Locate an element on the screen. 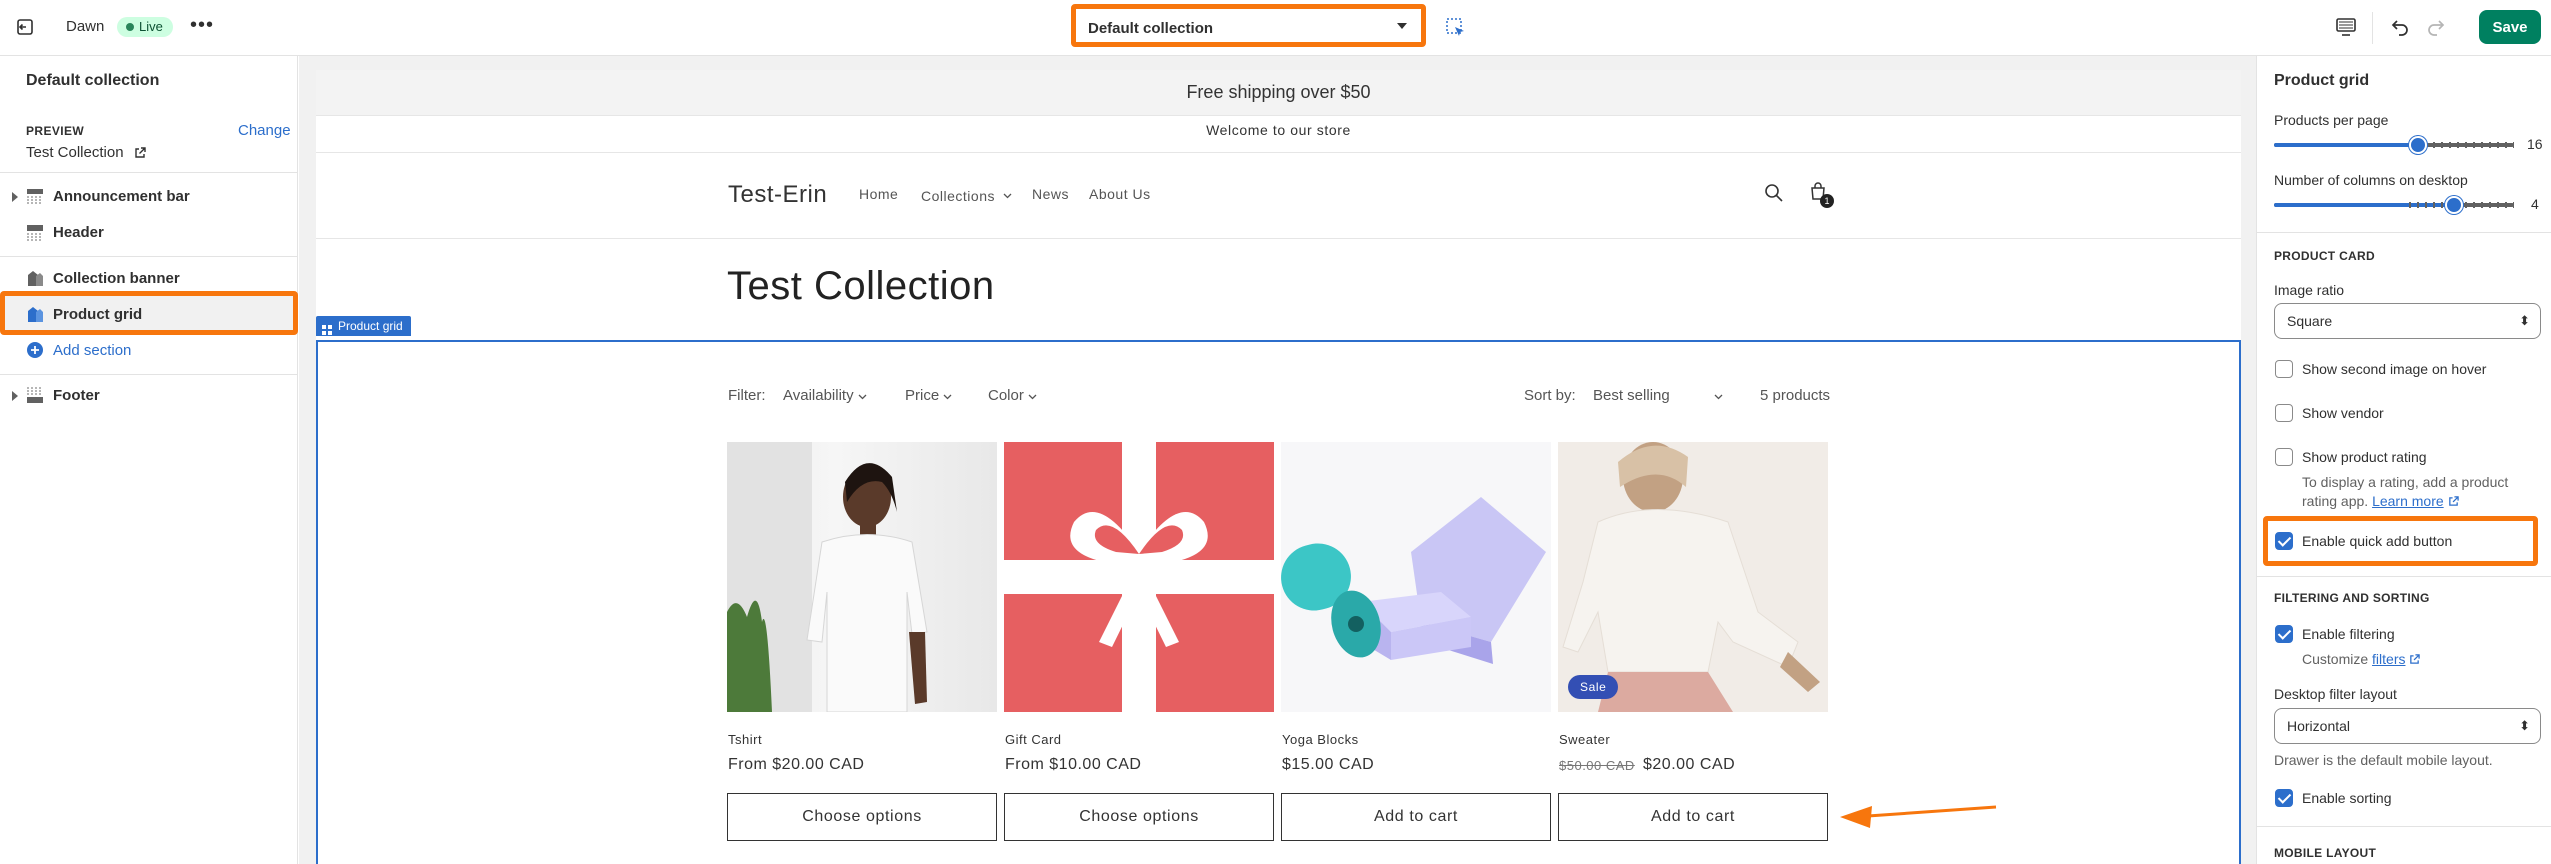 This screenshot has width=2551, height=864. product-title: Yoga Blocks is located at coordinates (1320, 739).